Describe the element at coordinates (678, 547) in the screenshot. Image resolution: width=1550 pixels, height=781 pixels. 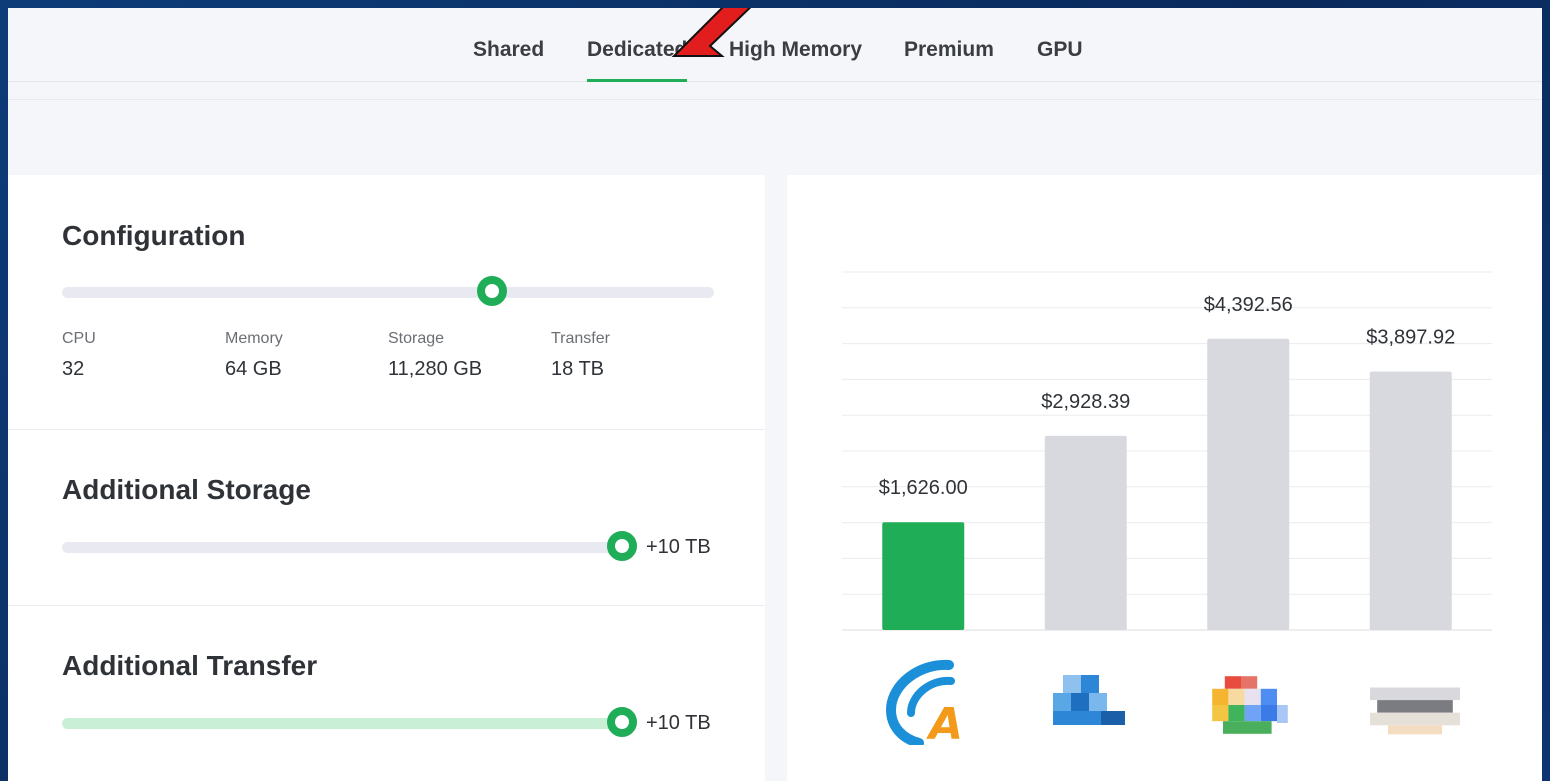
I see `storage-value: +10 TB` at that location.